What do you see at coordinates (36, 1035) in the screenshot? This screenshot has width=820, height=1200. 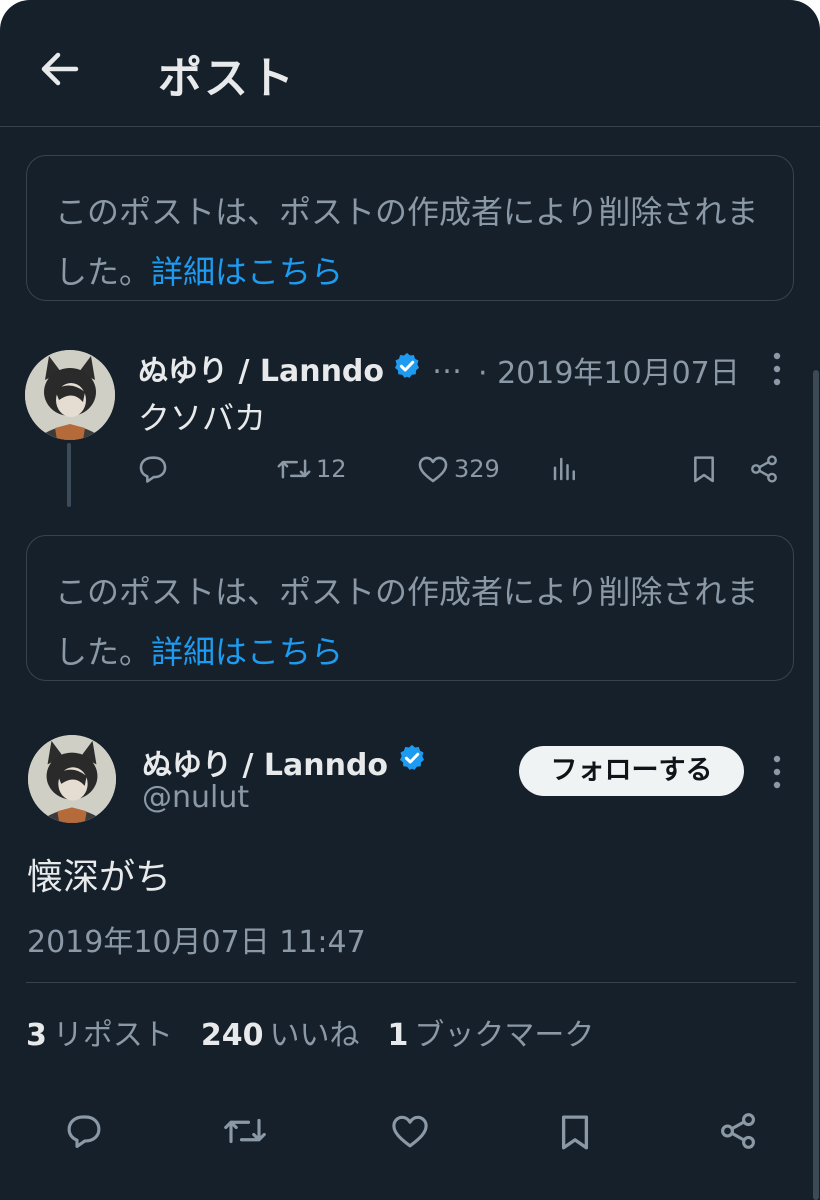 I see `repost-count: 3` at bounding box center [36, 1035].